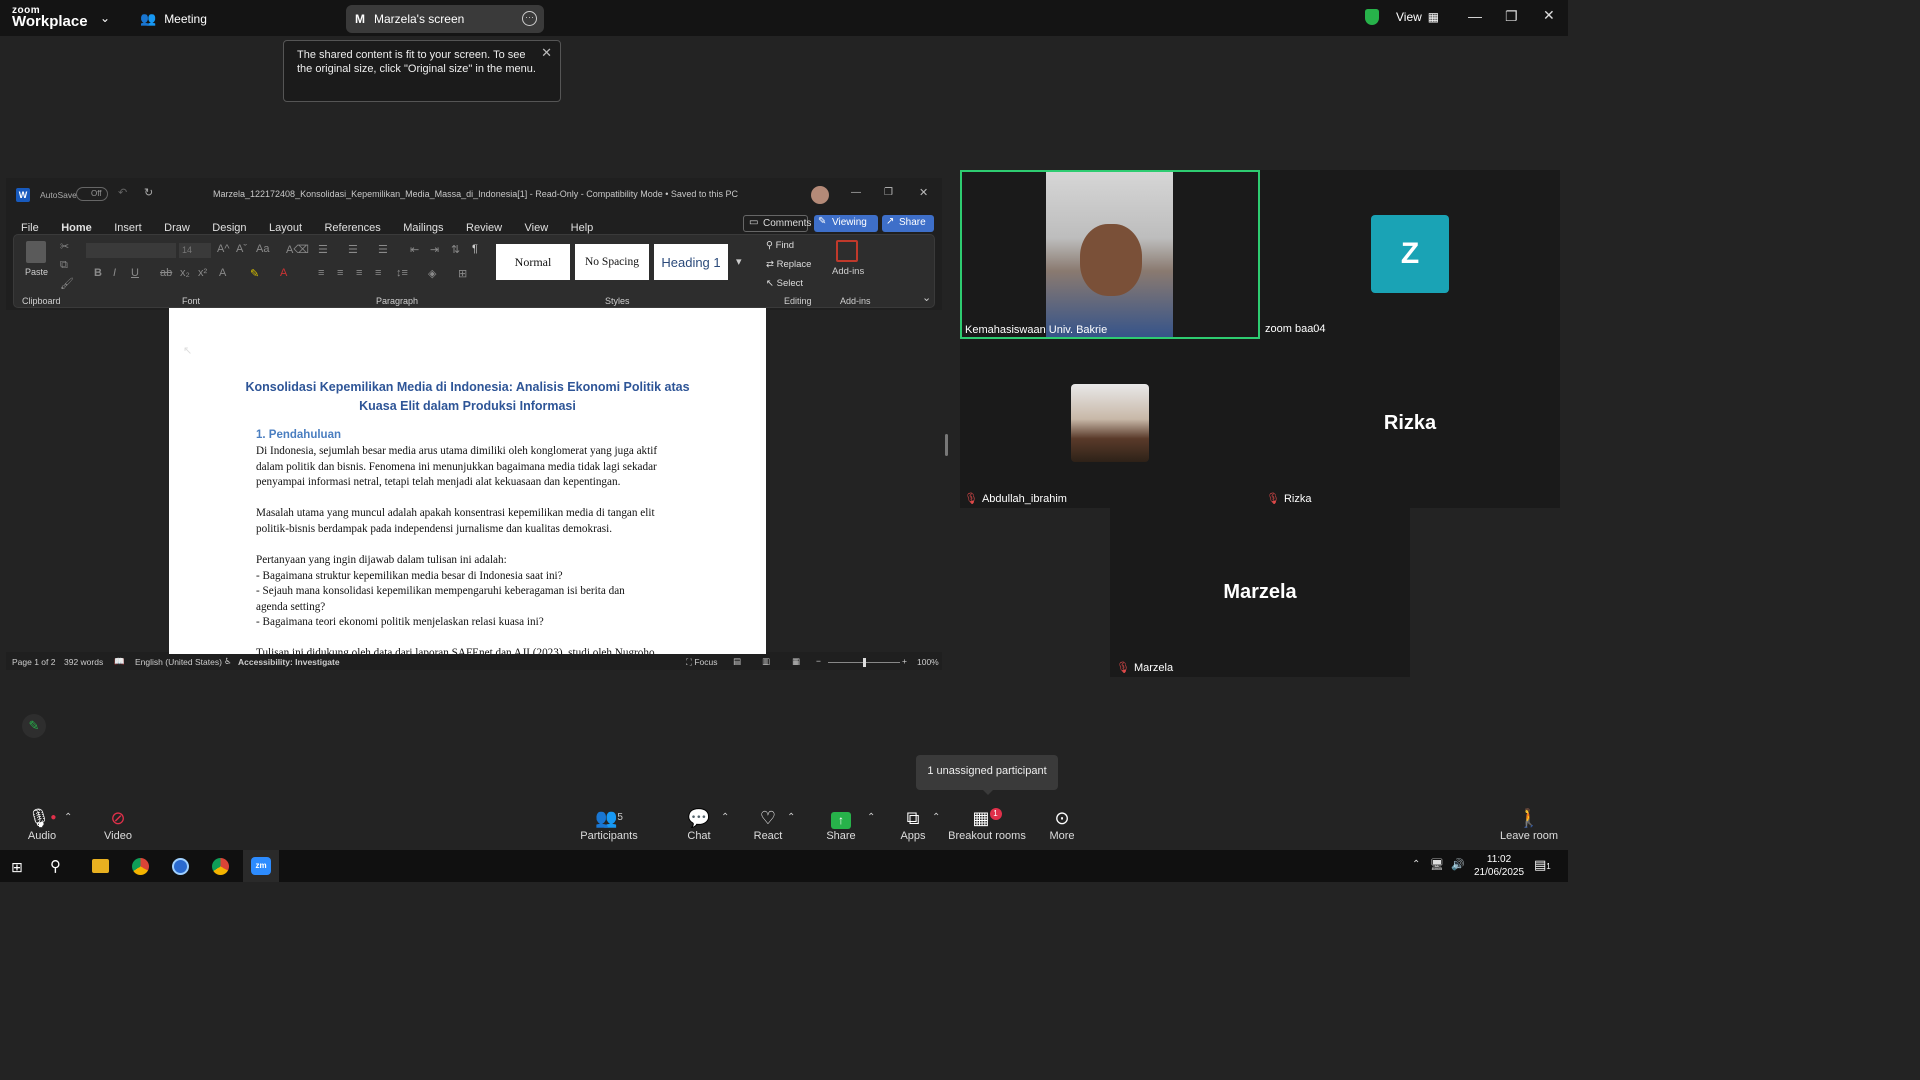 The width and height of the screenshot is (1920, 1080). What do you see at coordinates (434, 249) in the screenshot?
I see `increase-indent-icon: ⇥` at bounding box center [434, 249].